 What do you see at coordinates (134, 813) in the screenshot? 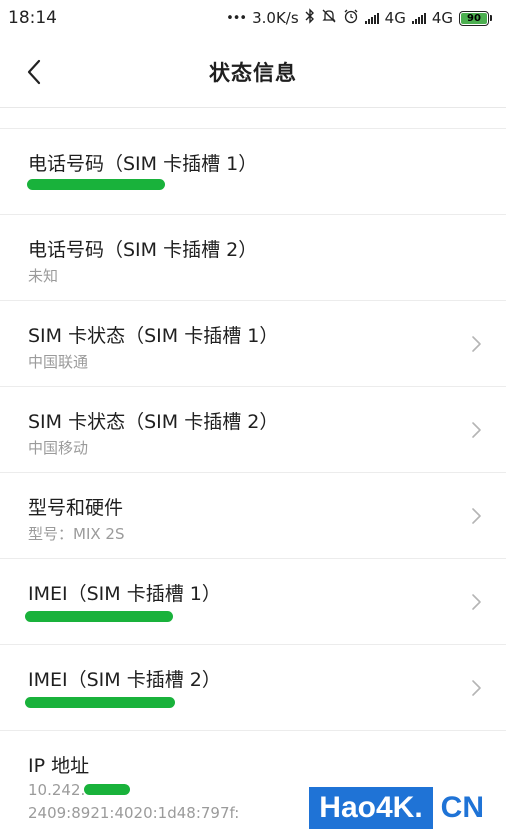
I see `list-item-value-ipv6: 2409:8921:4020:1d48:797f:` at bounding box center [134, 813].